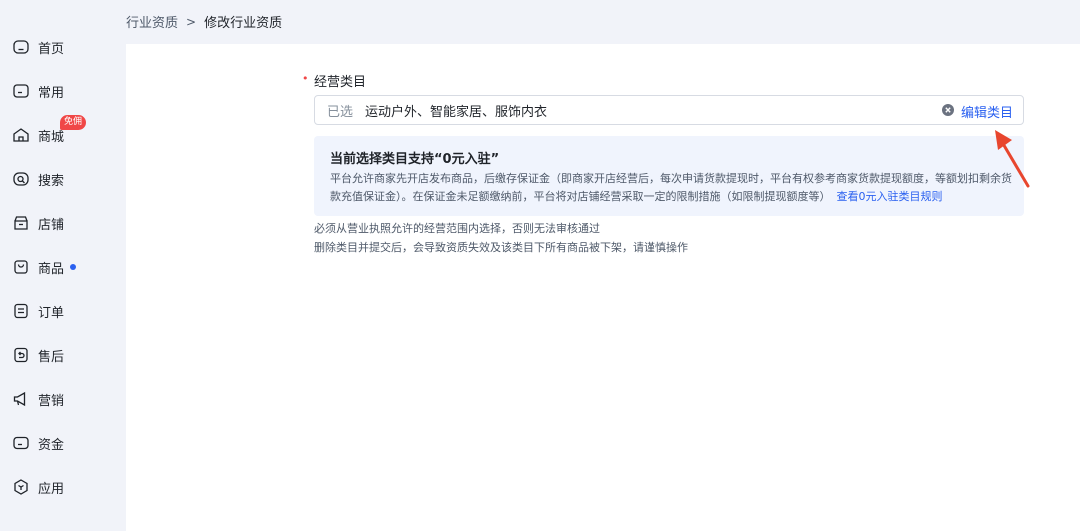 This screenshot has width=1080, height=531. I want to click on sidebar-item-products: 商品, so click(63, 267).